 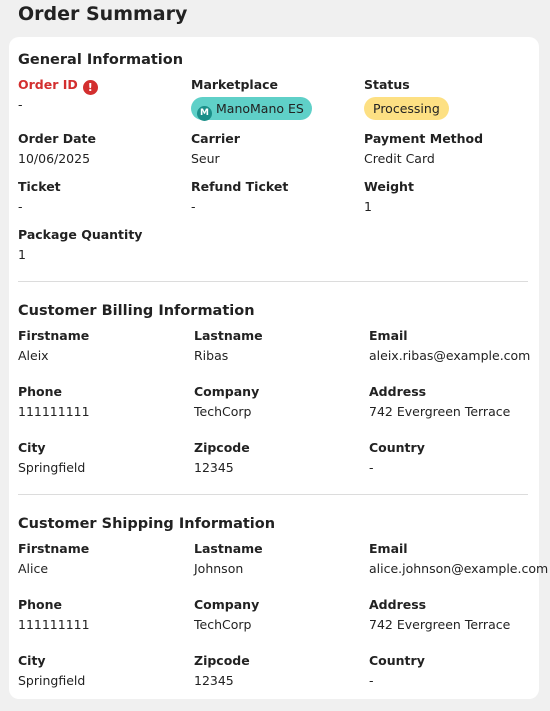 What do you see at coordinates (101, 60) in the screenshot?
I see `general-information-title: General Information` at bounding box center [101, 60].